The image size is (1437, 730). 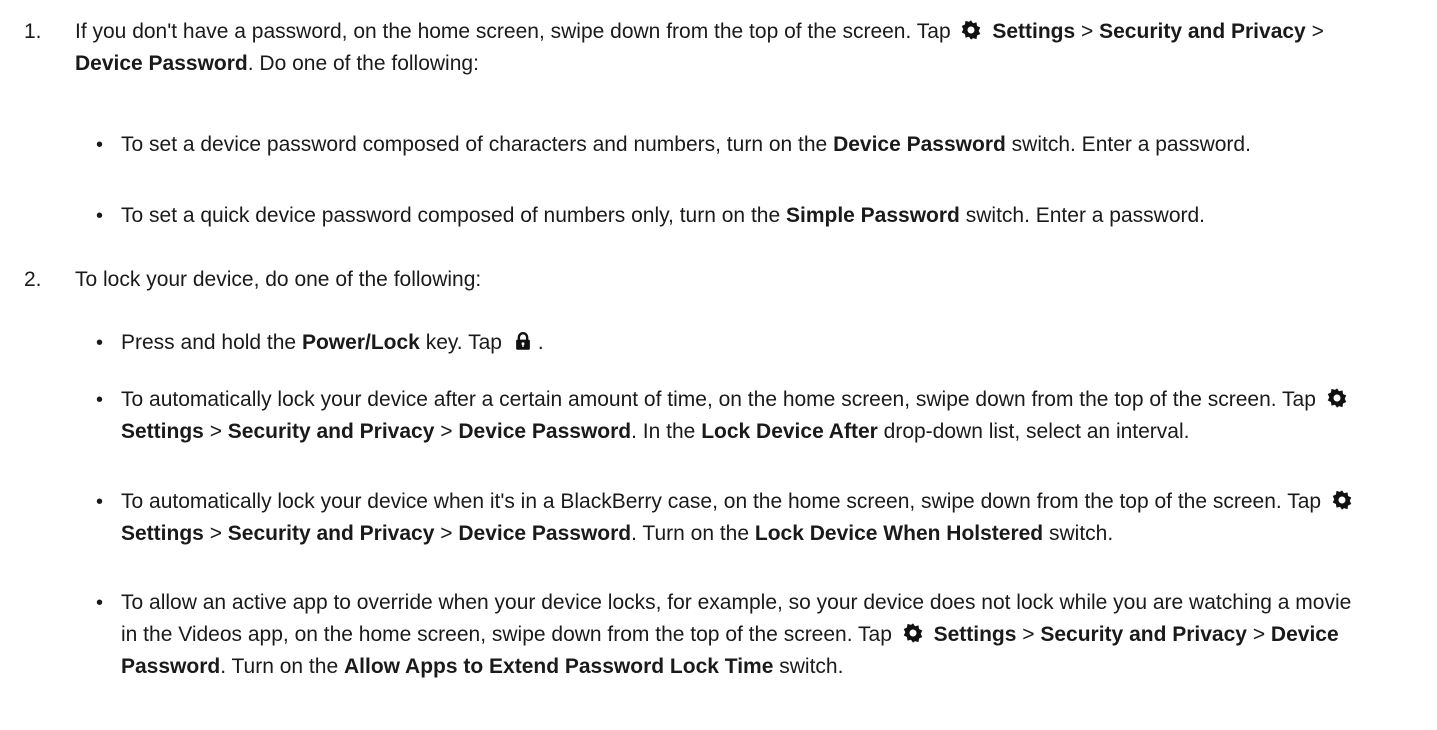 I want to click on power-lock-key-label: Power/Lock, so click(x=360, y=342).